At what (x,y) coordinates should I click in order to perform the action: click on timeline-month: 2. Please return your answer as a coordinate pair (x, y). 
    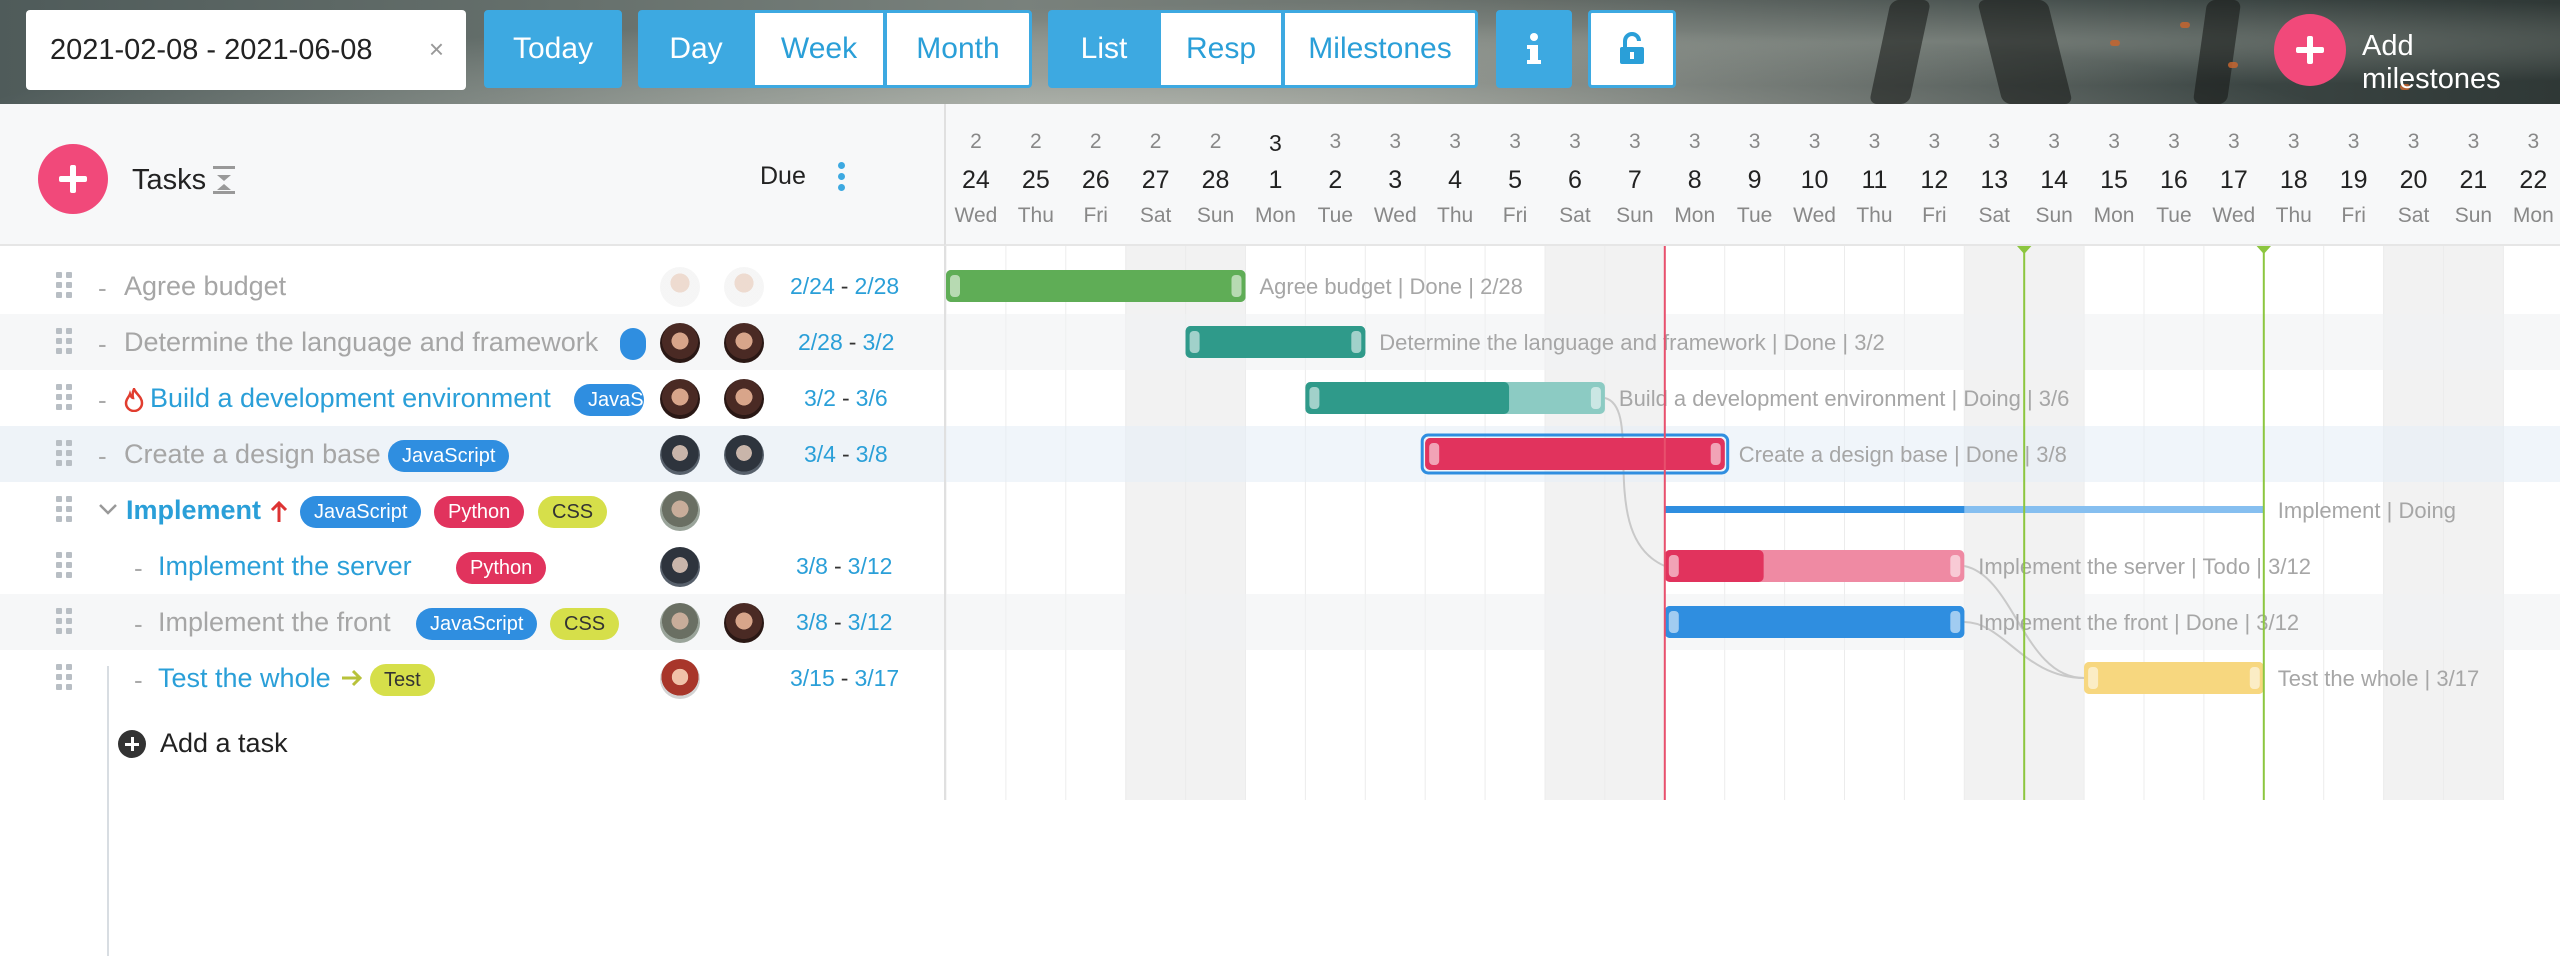
    Looking at the image, I should click on (1035, 141).